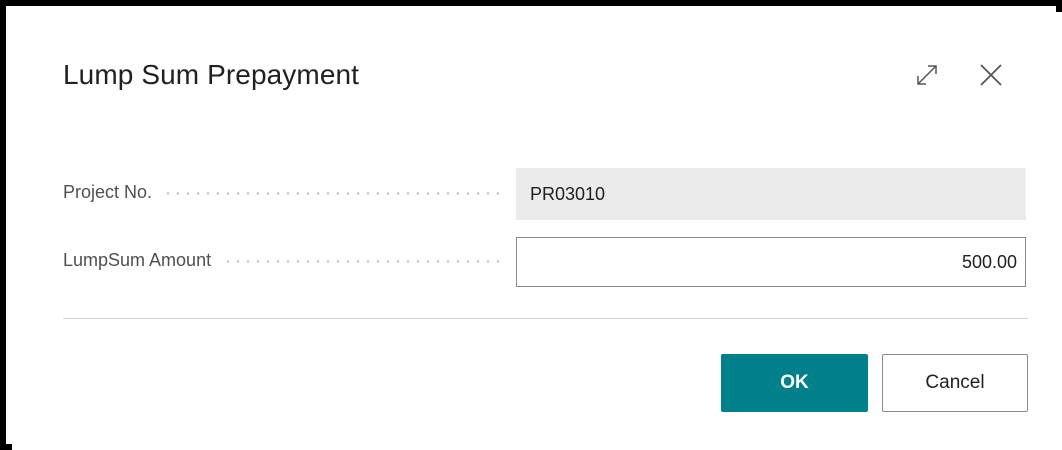  What do you see at coordinates (771, 262) in the screenshot?
I see `lumpsum-amount-input` at bounding box center [771, 262].